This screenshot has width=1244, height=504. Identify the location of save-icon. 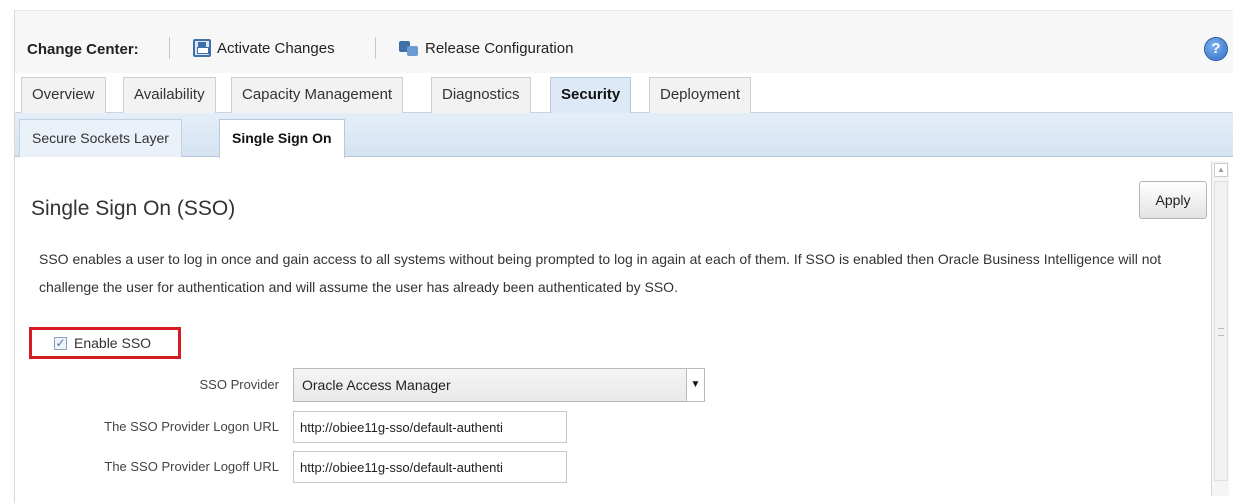
(202, 48).